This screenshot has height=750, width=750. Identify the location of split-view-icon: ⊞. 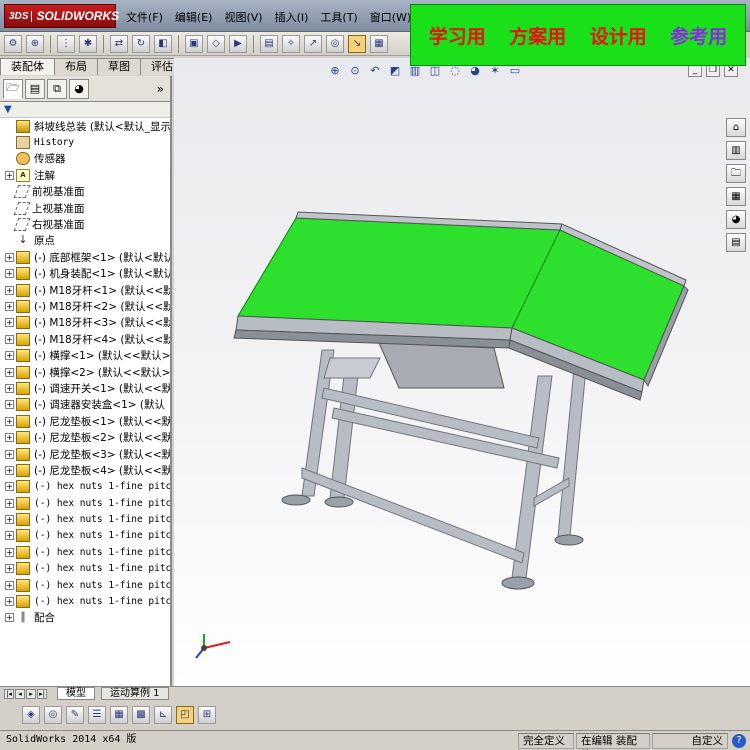
(207, 714).